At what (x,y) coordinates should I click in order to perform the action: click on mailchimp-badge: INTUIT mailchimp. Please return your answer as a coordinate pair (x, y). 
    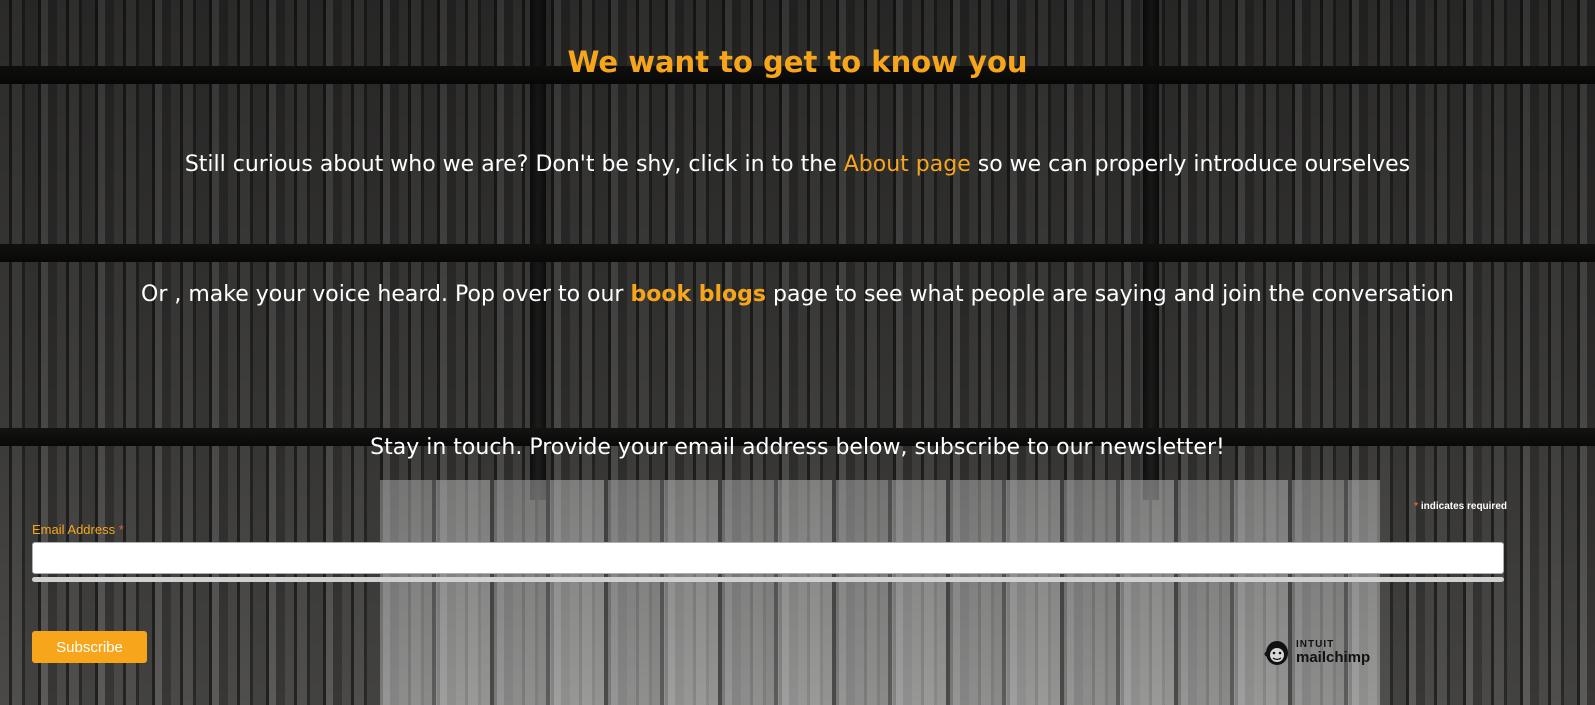
    Looking at the image, I should click on (1327, 652).